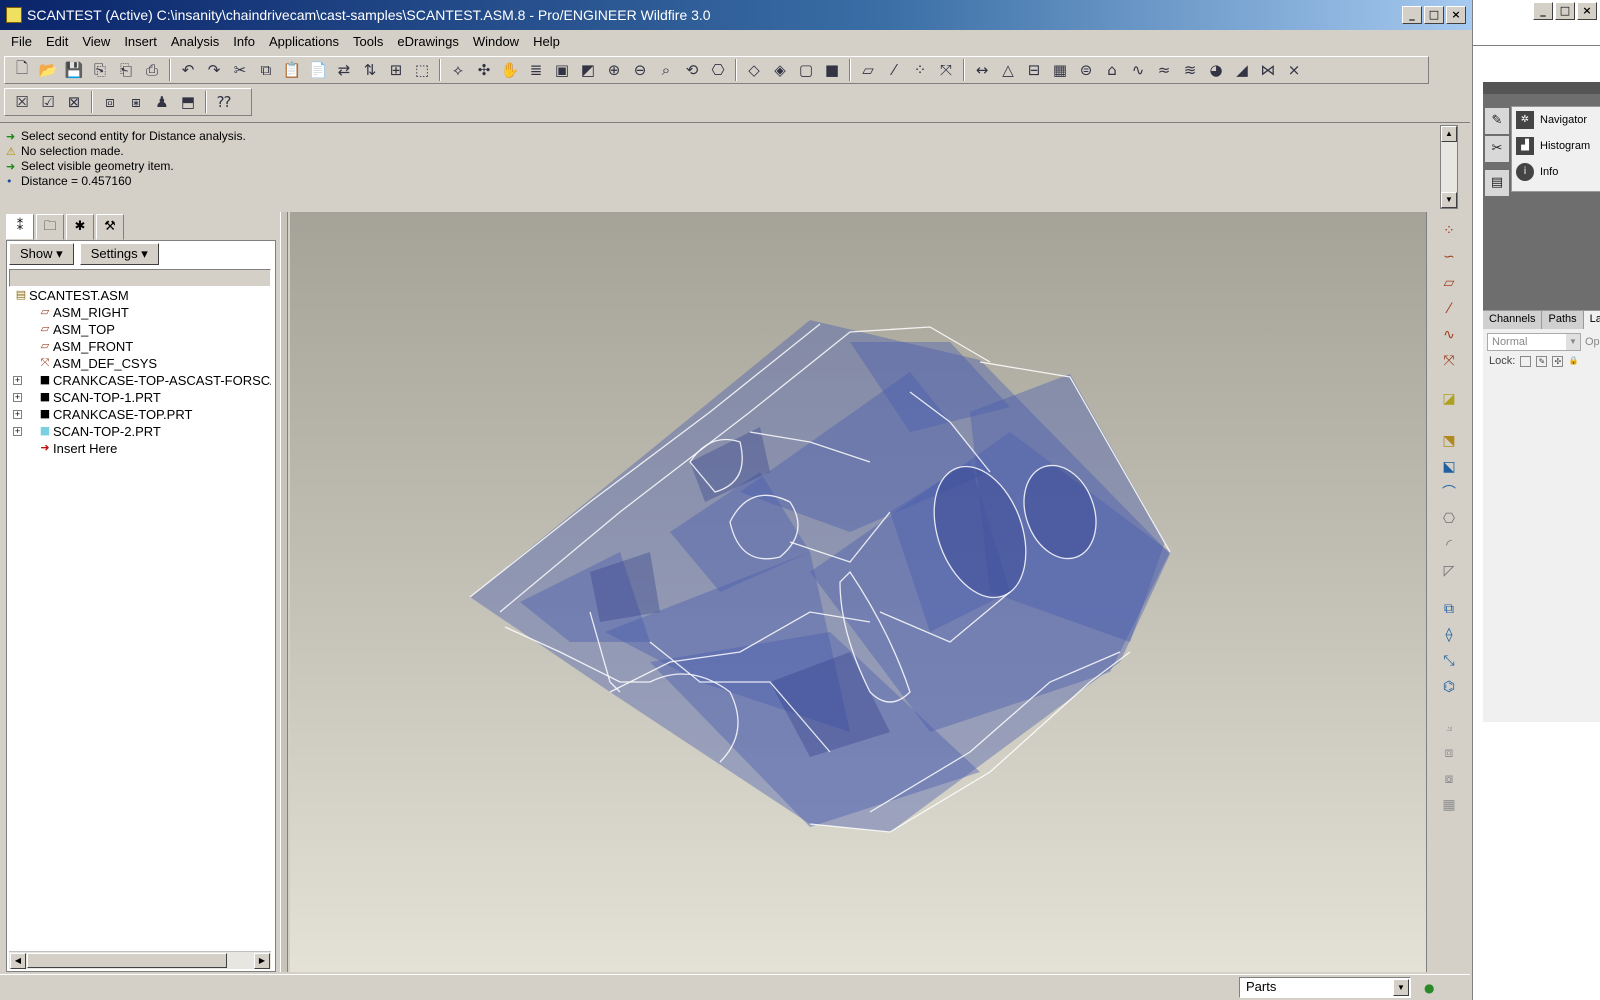  What do you see at coordinates (22, 102) in the screenshot?
I see `close-window-icon: ☒` at bounding box center [22, 102].